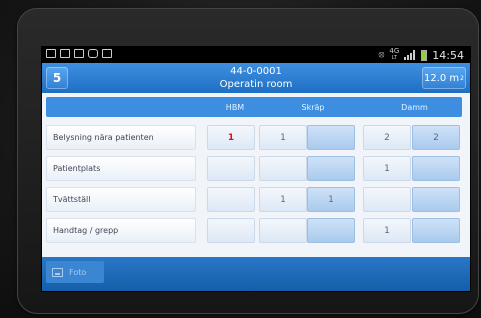 This screenshot has width=481, height=318. I want to click on calendar-icon, so click(107, 53).